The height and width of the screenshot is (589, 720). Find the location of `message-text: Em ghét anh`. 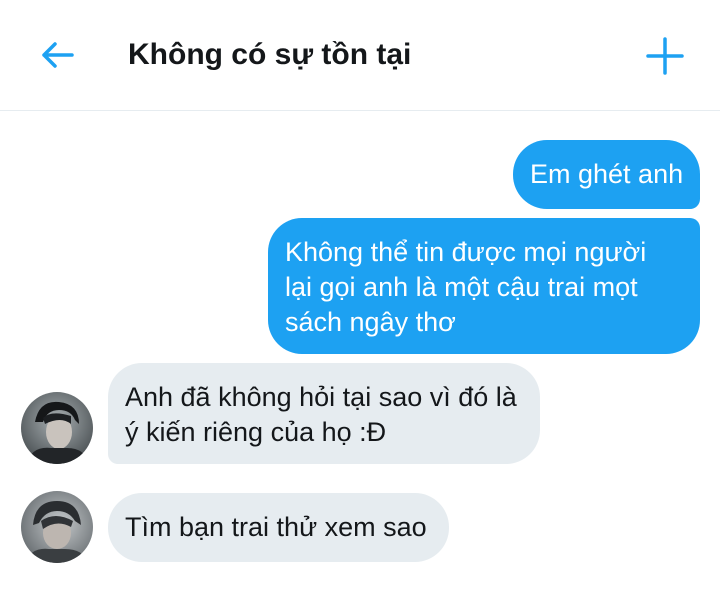

message-text: Em ghét anh is located at coordinates (607, 174).